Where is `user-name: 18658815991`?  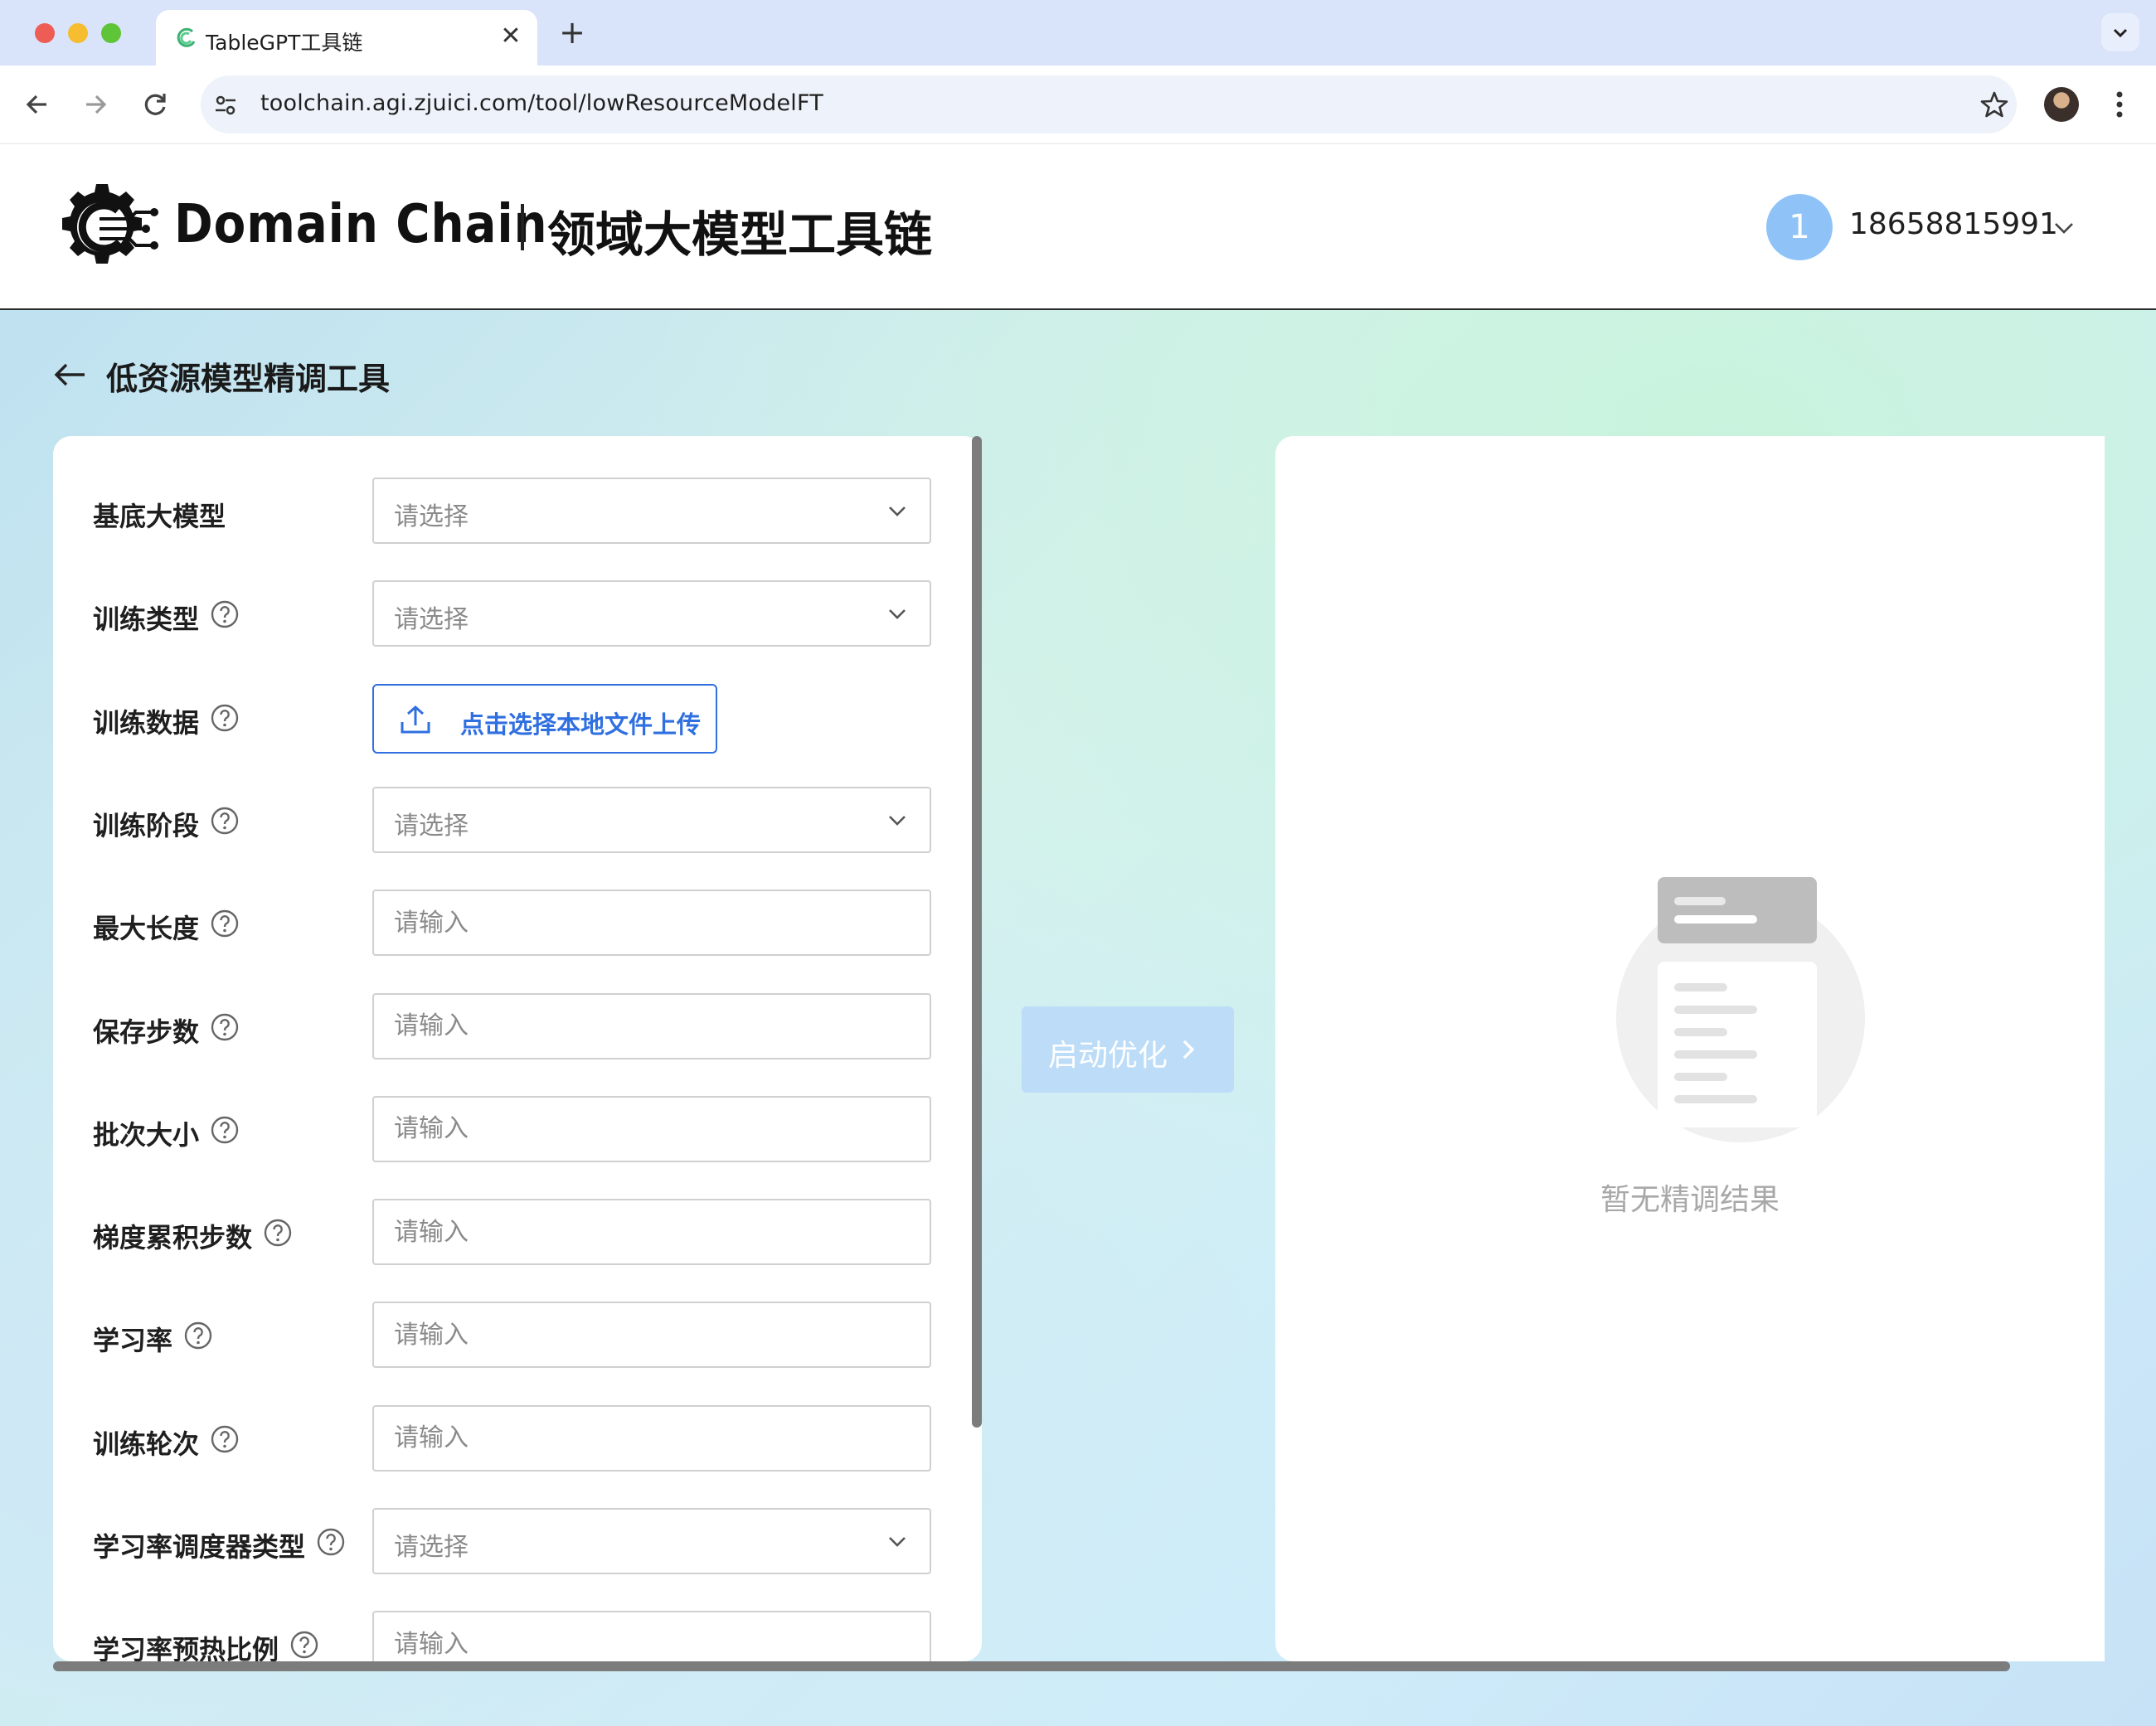
user-name: 18658815991 is located at coordinates (1953, 224).